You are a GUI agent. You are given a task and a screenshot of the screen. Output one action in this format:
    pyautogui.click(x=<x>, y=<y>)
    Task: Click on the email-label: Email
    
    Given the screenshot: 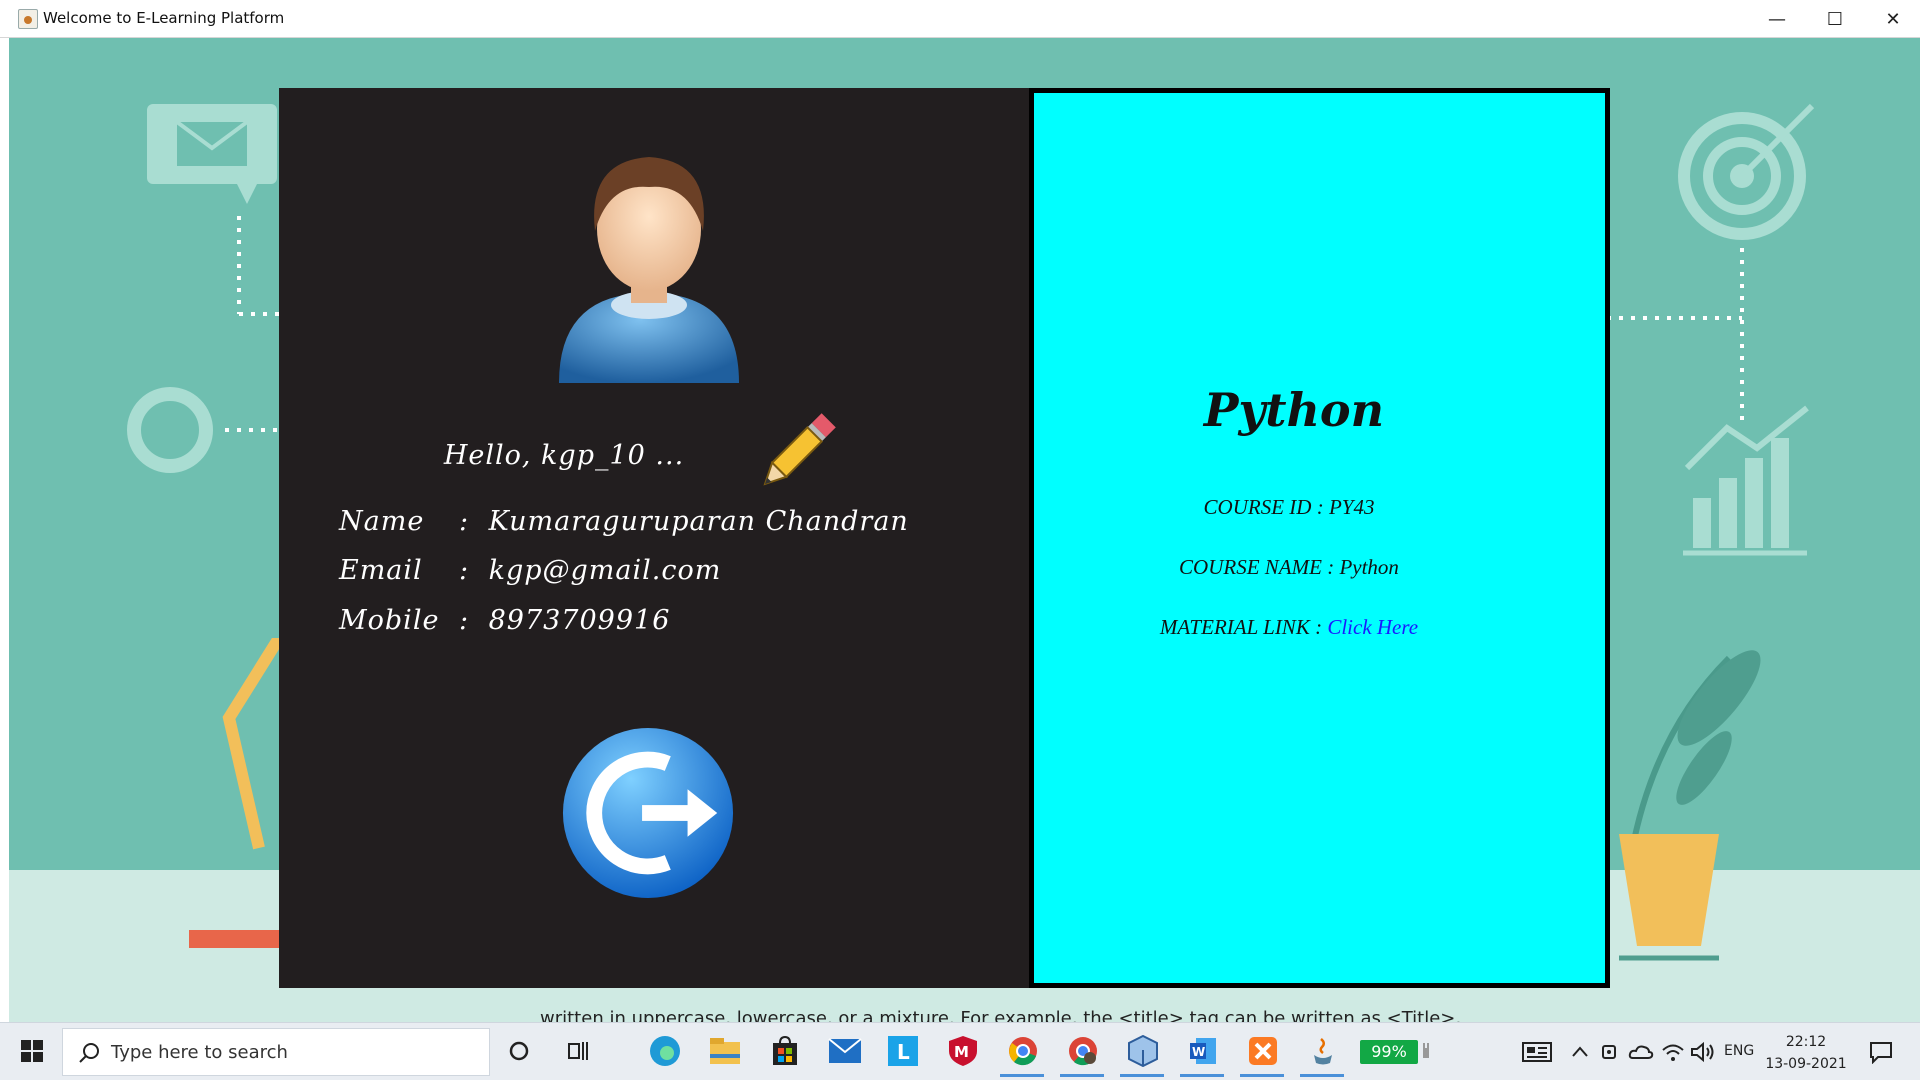 What is the action you would take?
    pyautogui.click(x=381, y=570)
    